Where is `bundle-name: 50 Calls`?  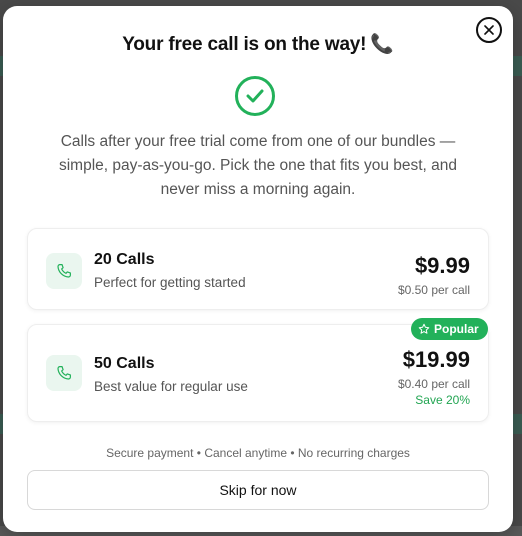 bundle-name: 50 Calls is located at coordinates (124, 363).